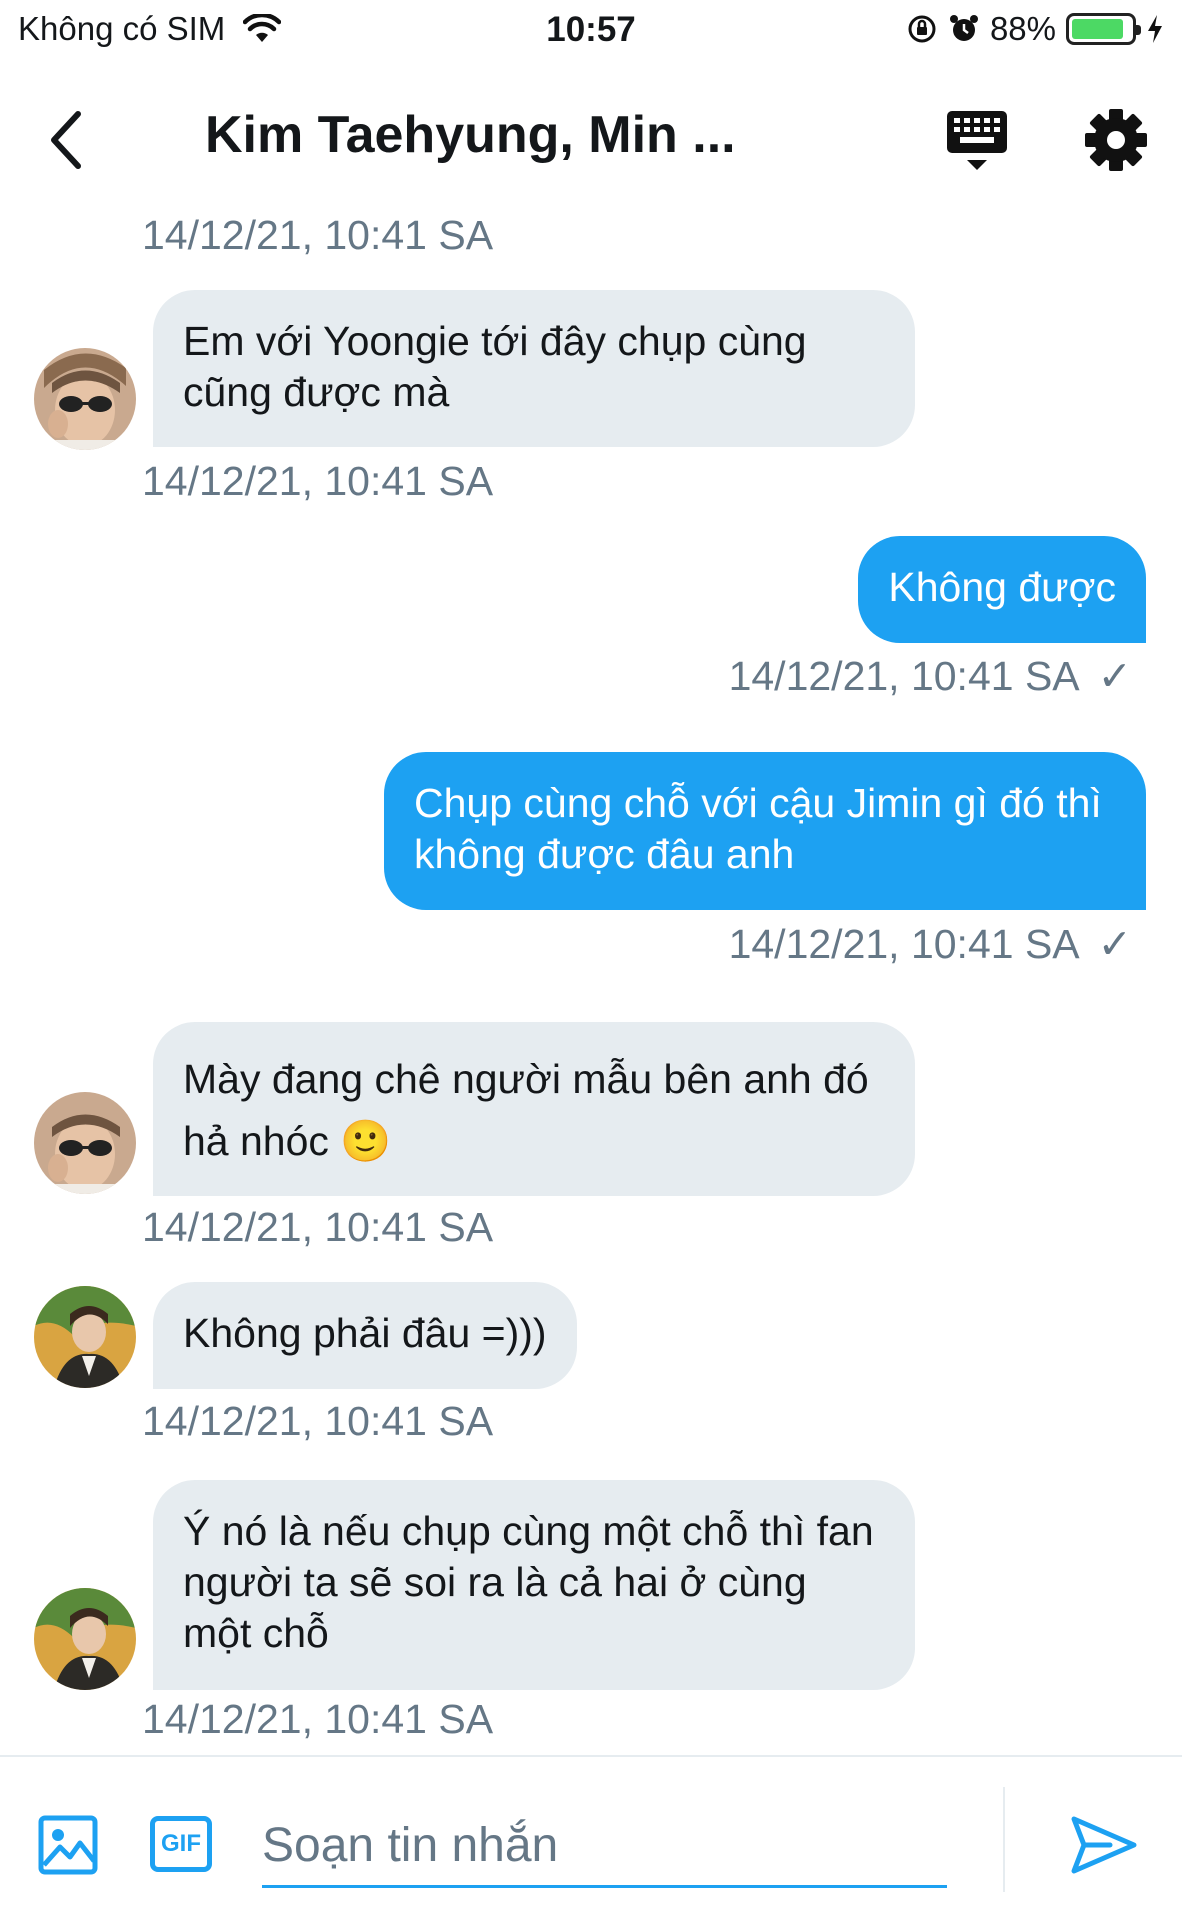 The image size is (1182, 1920). I want to click on status-right: 88%, so click(1035, 29).